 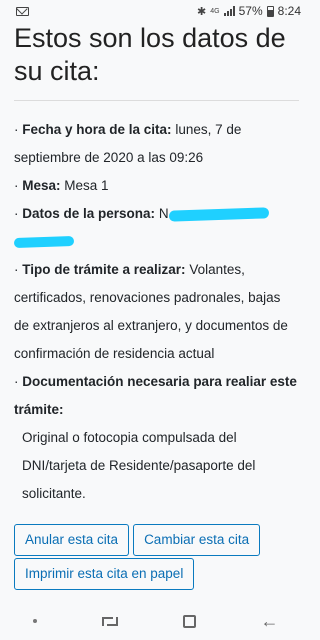 I want to click on status-right: ✱ 4G 57% 8:24, so click(x=249, y=11).